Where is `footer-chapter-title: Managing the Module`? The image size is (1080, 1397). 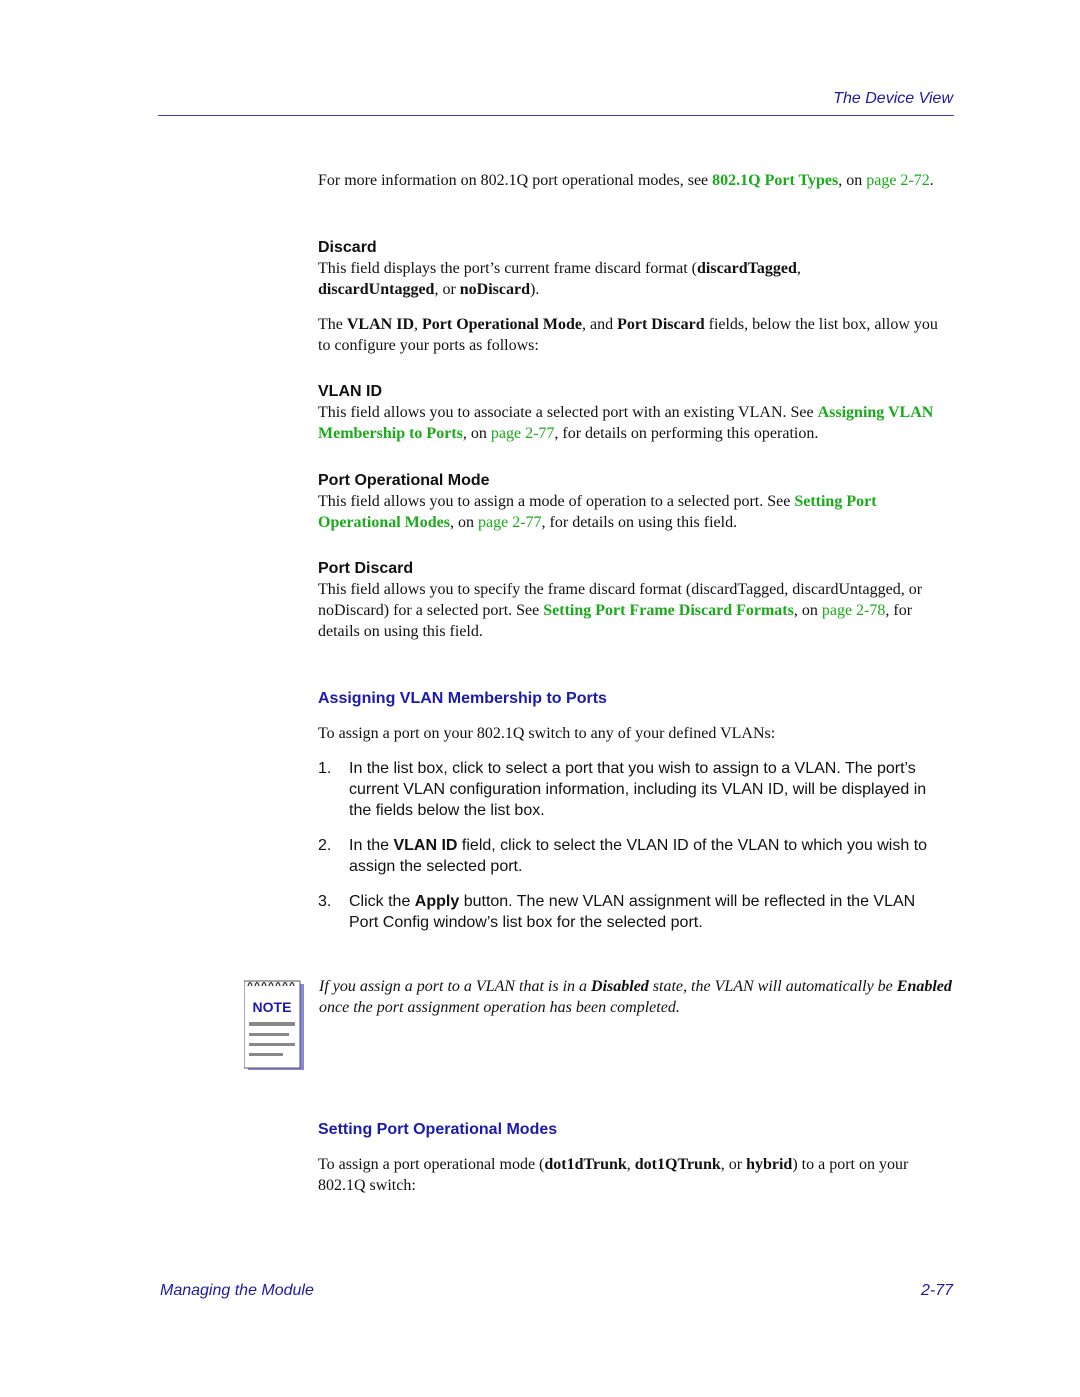 footer-chapter-title: Managing the Module is located at coordinates (237, 1290).